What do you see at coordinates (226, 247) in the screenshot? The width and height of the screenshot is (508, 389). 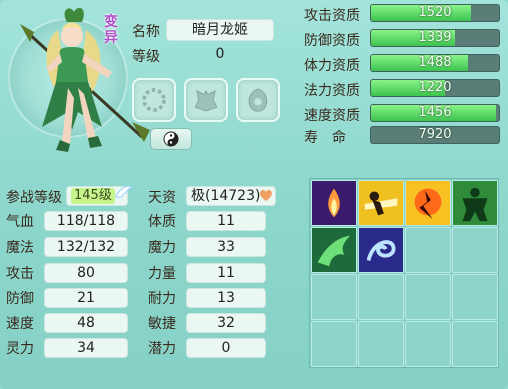 I see `stat-value-magic: 33` at bounding box center [226, 247].